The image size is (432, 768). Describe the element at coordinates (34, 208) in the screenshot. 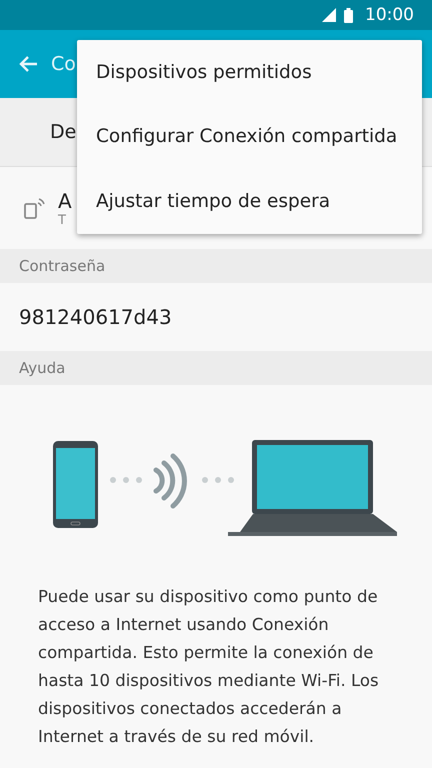

I see `phone-signal-icon` at that location.